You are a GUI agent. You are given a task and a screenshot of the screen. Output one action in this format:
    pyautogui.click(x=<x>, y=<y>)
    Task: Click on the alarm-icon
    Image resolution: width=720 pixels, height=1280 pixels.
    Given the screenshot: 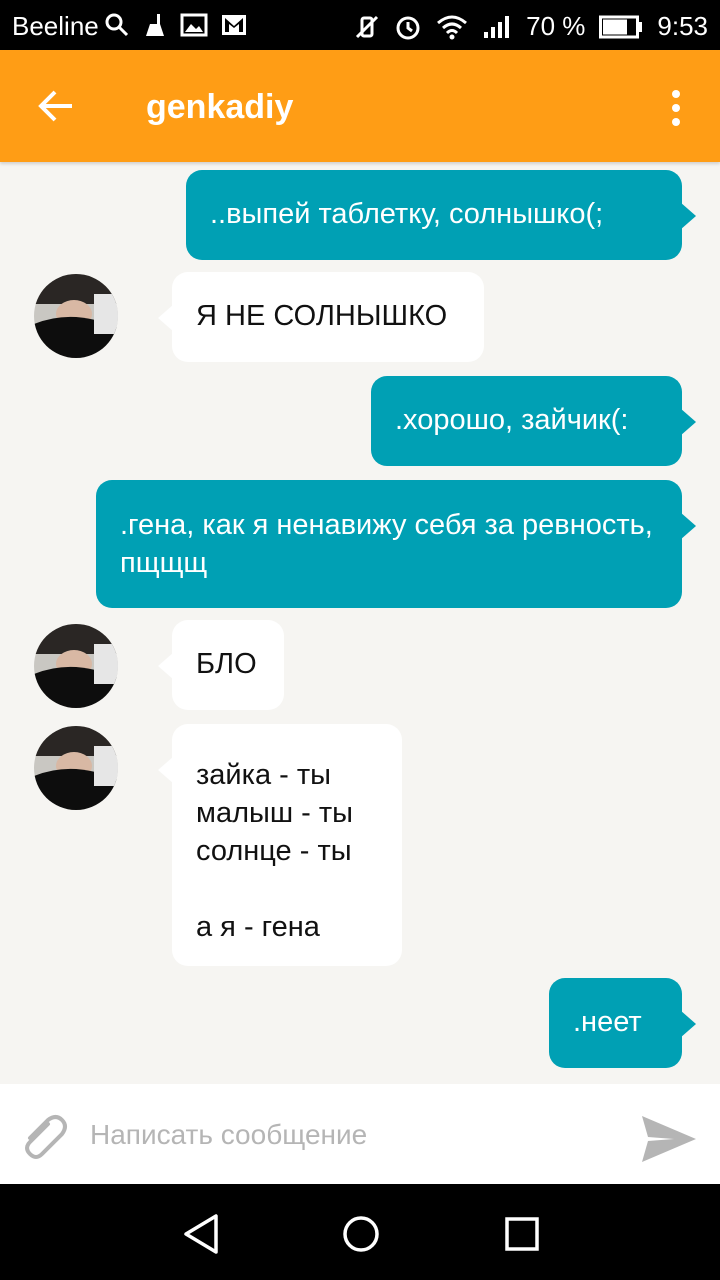 What is the action you would take?
    pyautogui.click(x=408, y=27)
    